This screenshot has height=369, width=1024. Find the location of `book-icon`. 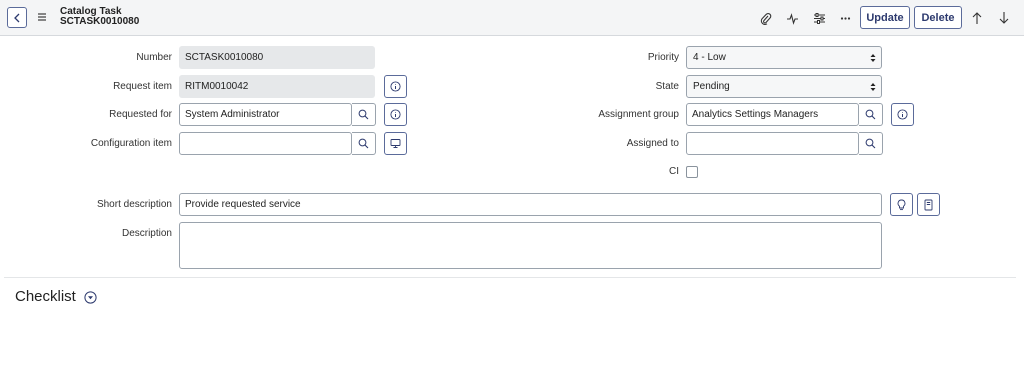

book-icon is located at coordinates (928, 204).